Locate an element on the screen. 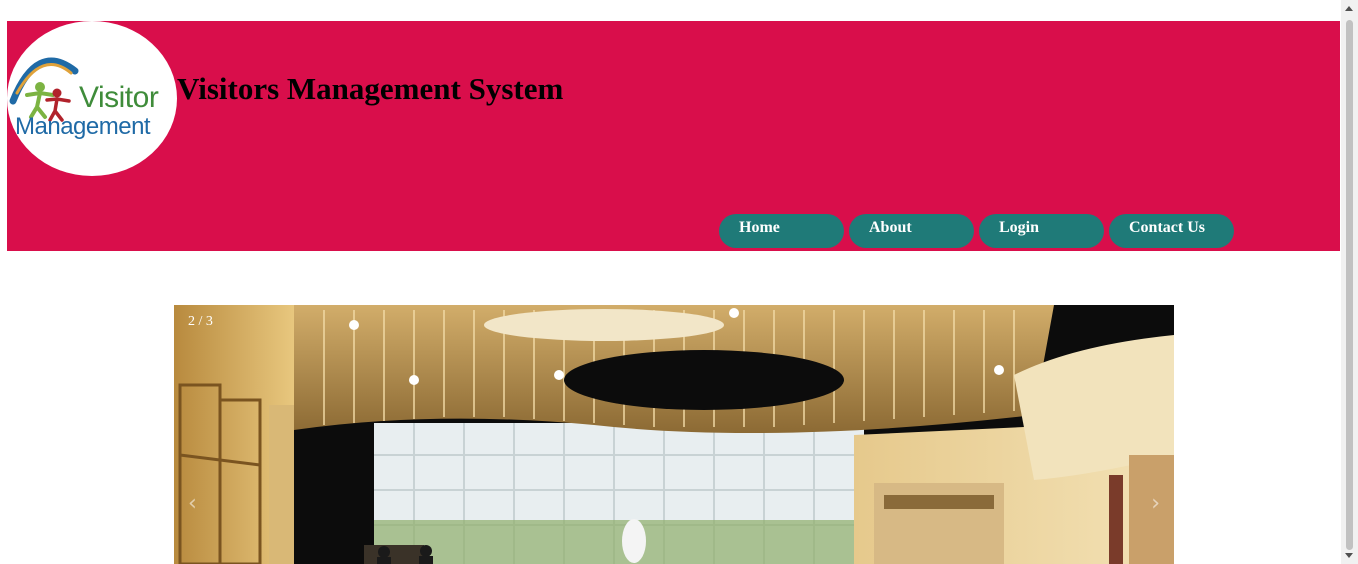  main-nav: Home About Login Contact Us is located at coordinates (979, 231).